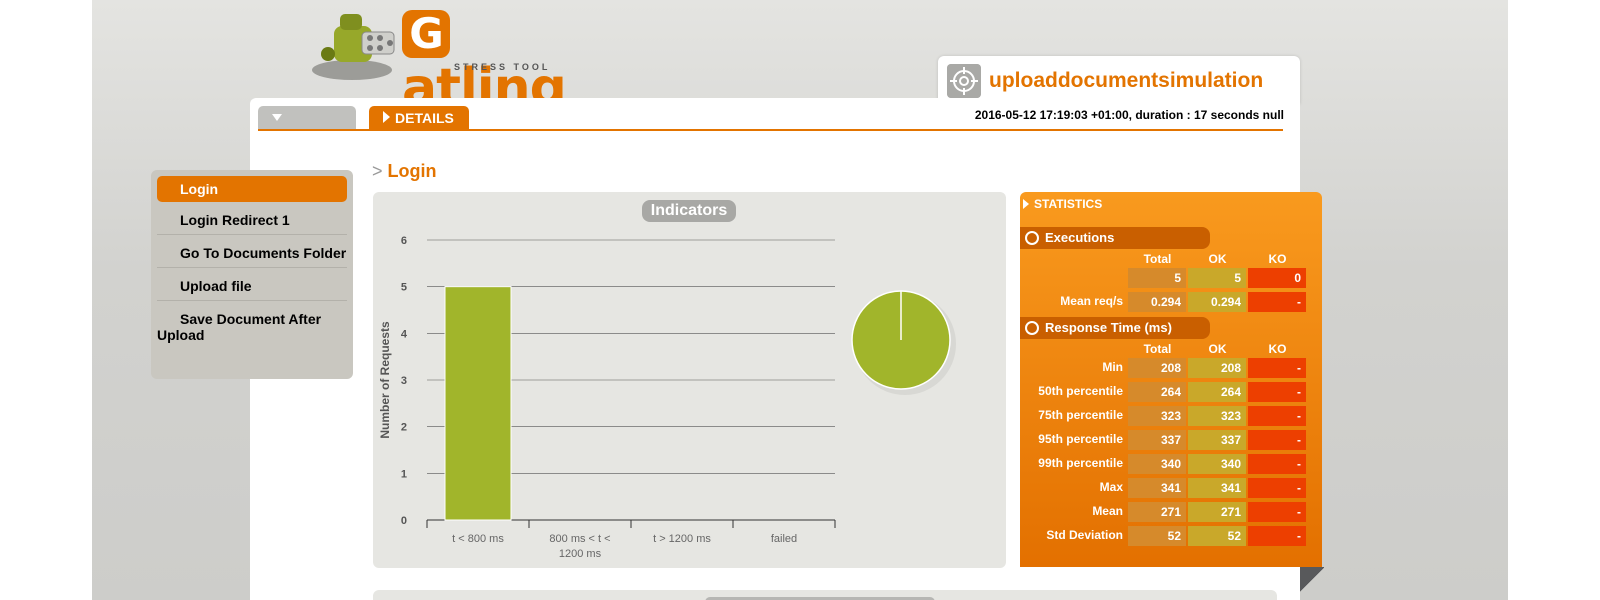 The width and height of the screenshot is (1600, 600). Describe the element at coordinates (825, 595) in the screenshot. I see `next-panel` at that location.